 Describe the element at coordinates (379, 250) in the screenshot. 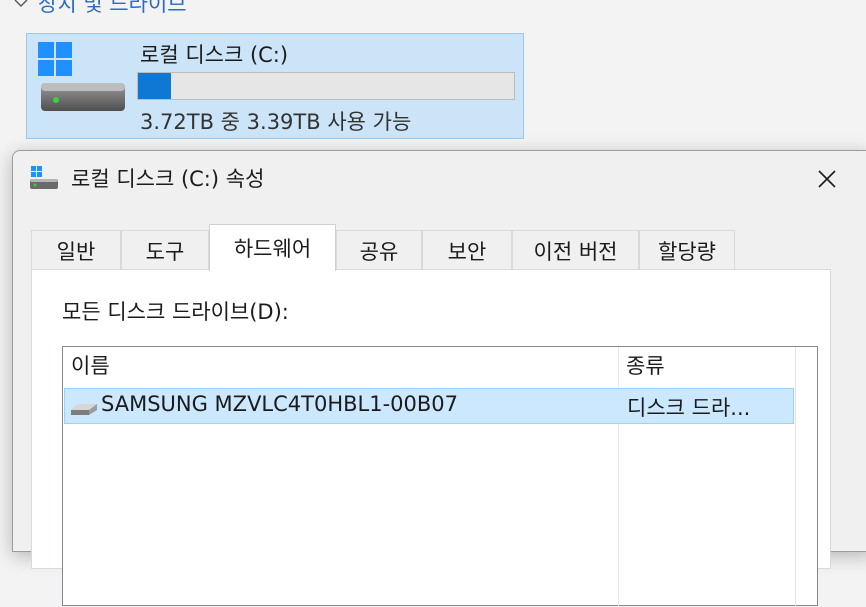

I see `tab-sharing: 공유` at that location.